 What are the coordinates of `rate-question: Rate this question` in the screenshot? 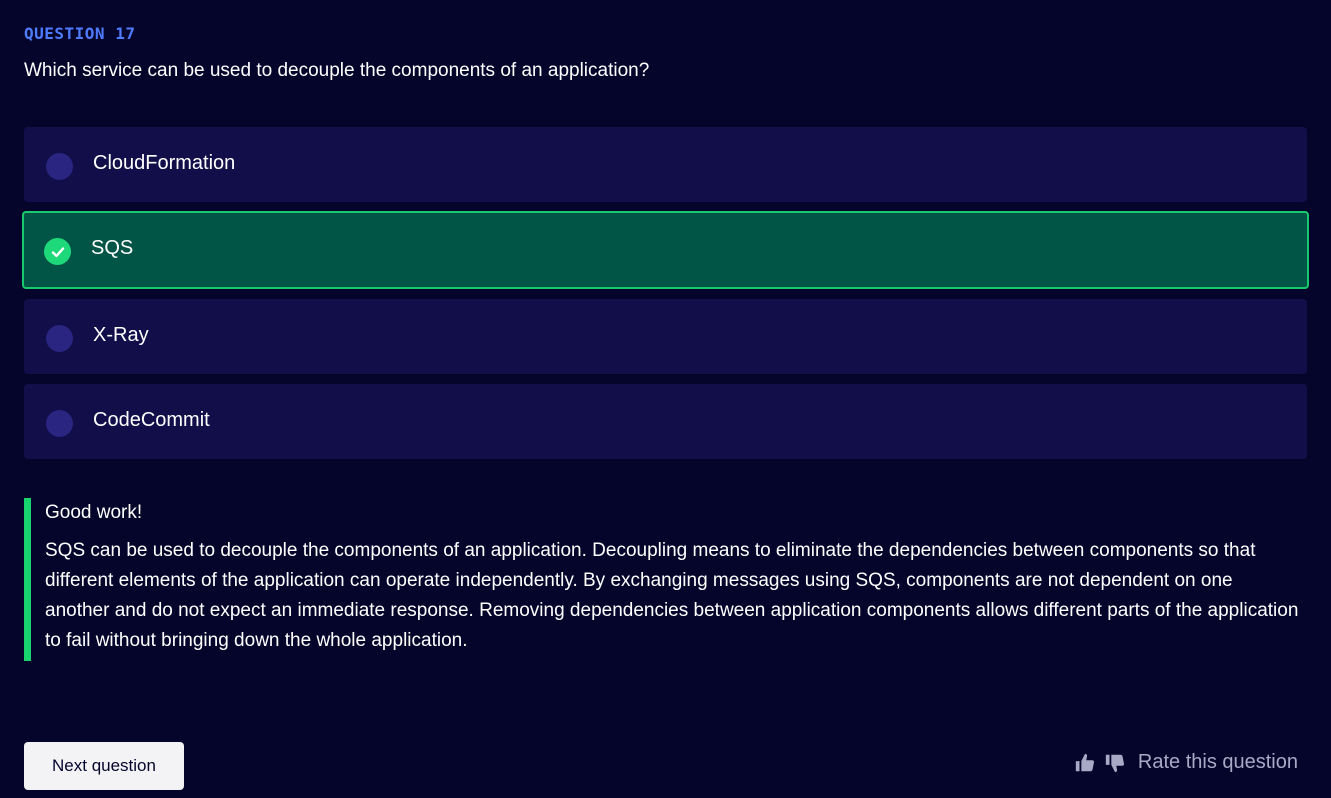 It's located at (1186, 762).